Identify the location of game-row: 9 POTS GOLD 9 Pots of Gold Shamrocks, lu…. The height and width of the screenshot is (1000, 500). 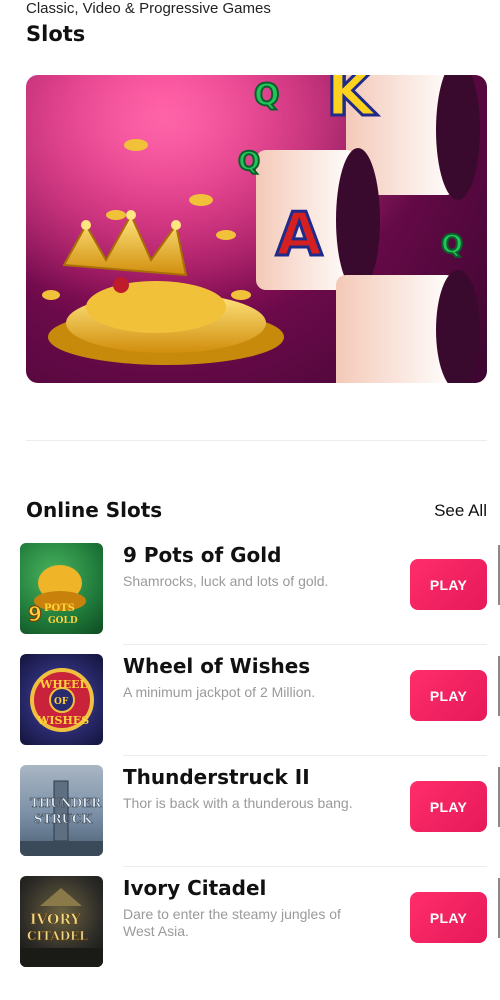
(260, 594).